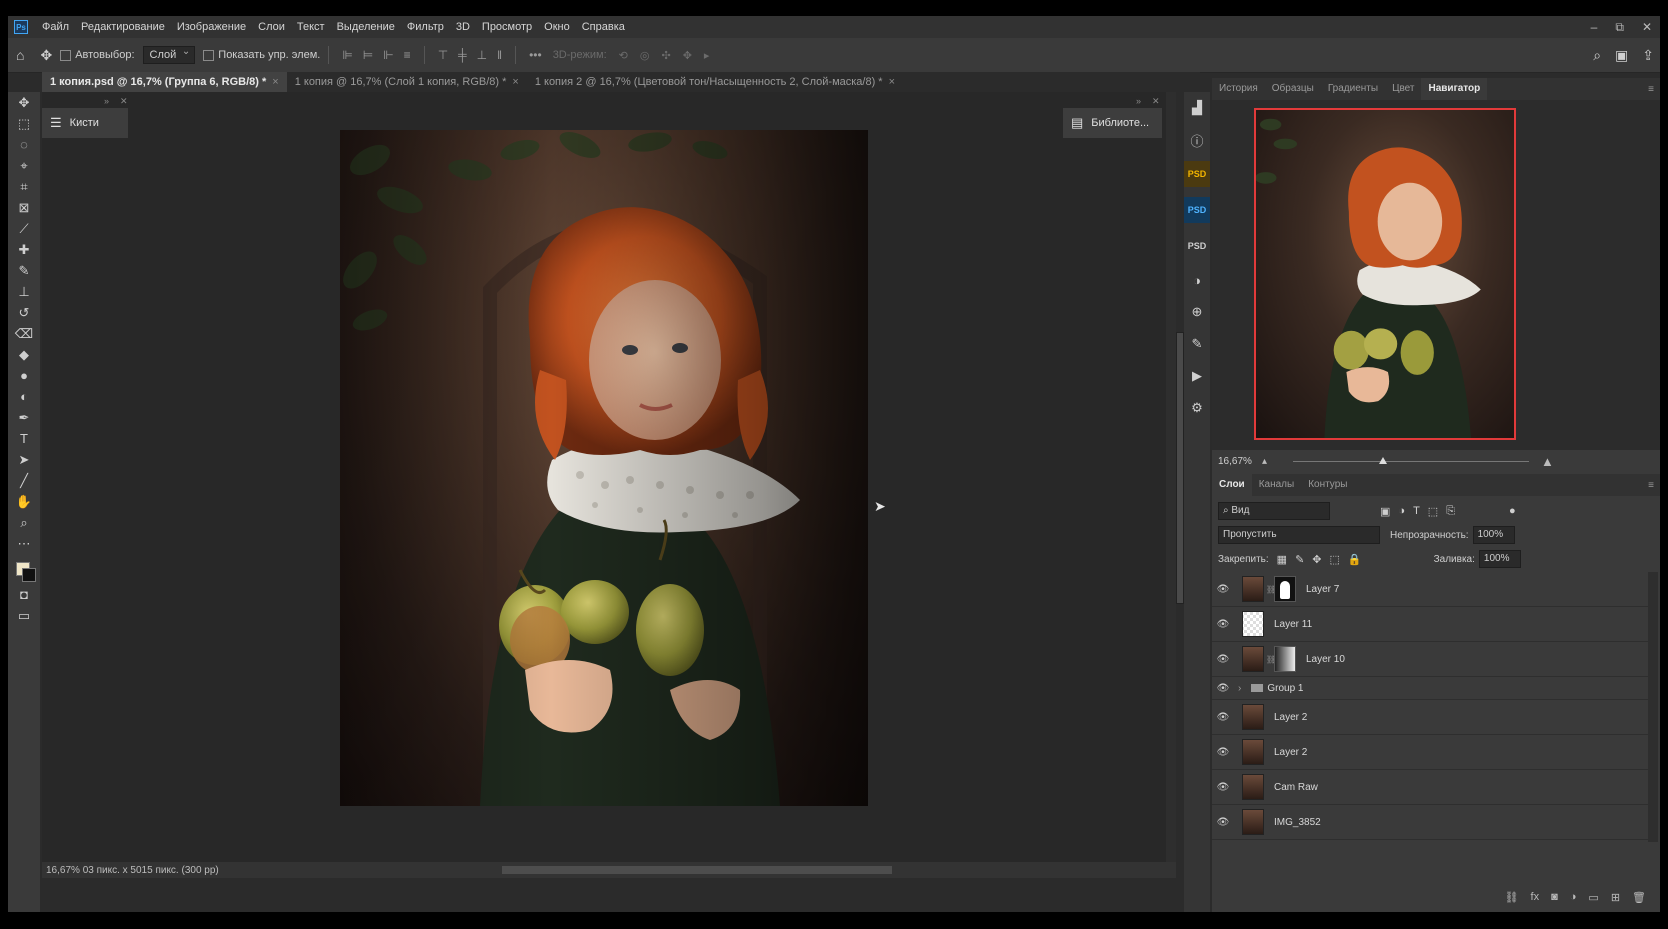  What do you see at coordinates (1197, 408) in the screenshot?
I see `properties-icon: ⚙` at bounding box center [1197, 408].